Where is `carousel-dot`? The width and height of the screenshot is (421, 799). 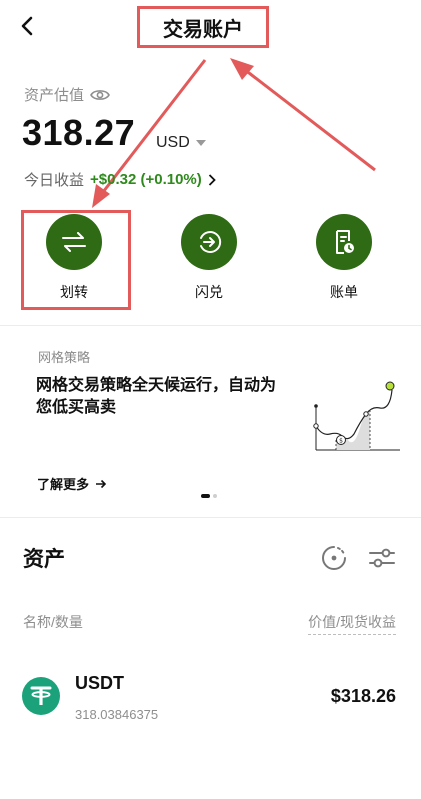
carousel-dot is located at coordinates (215, 496).